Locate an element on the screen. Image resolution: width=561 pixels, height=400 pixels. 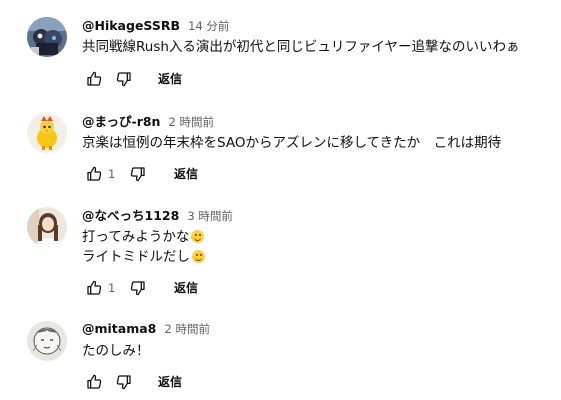
comment-text: たのしみ！ is located at coordinates (116, 351).